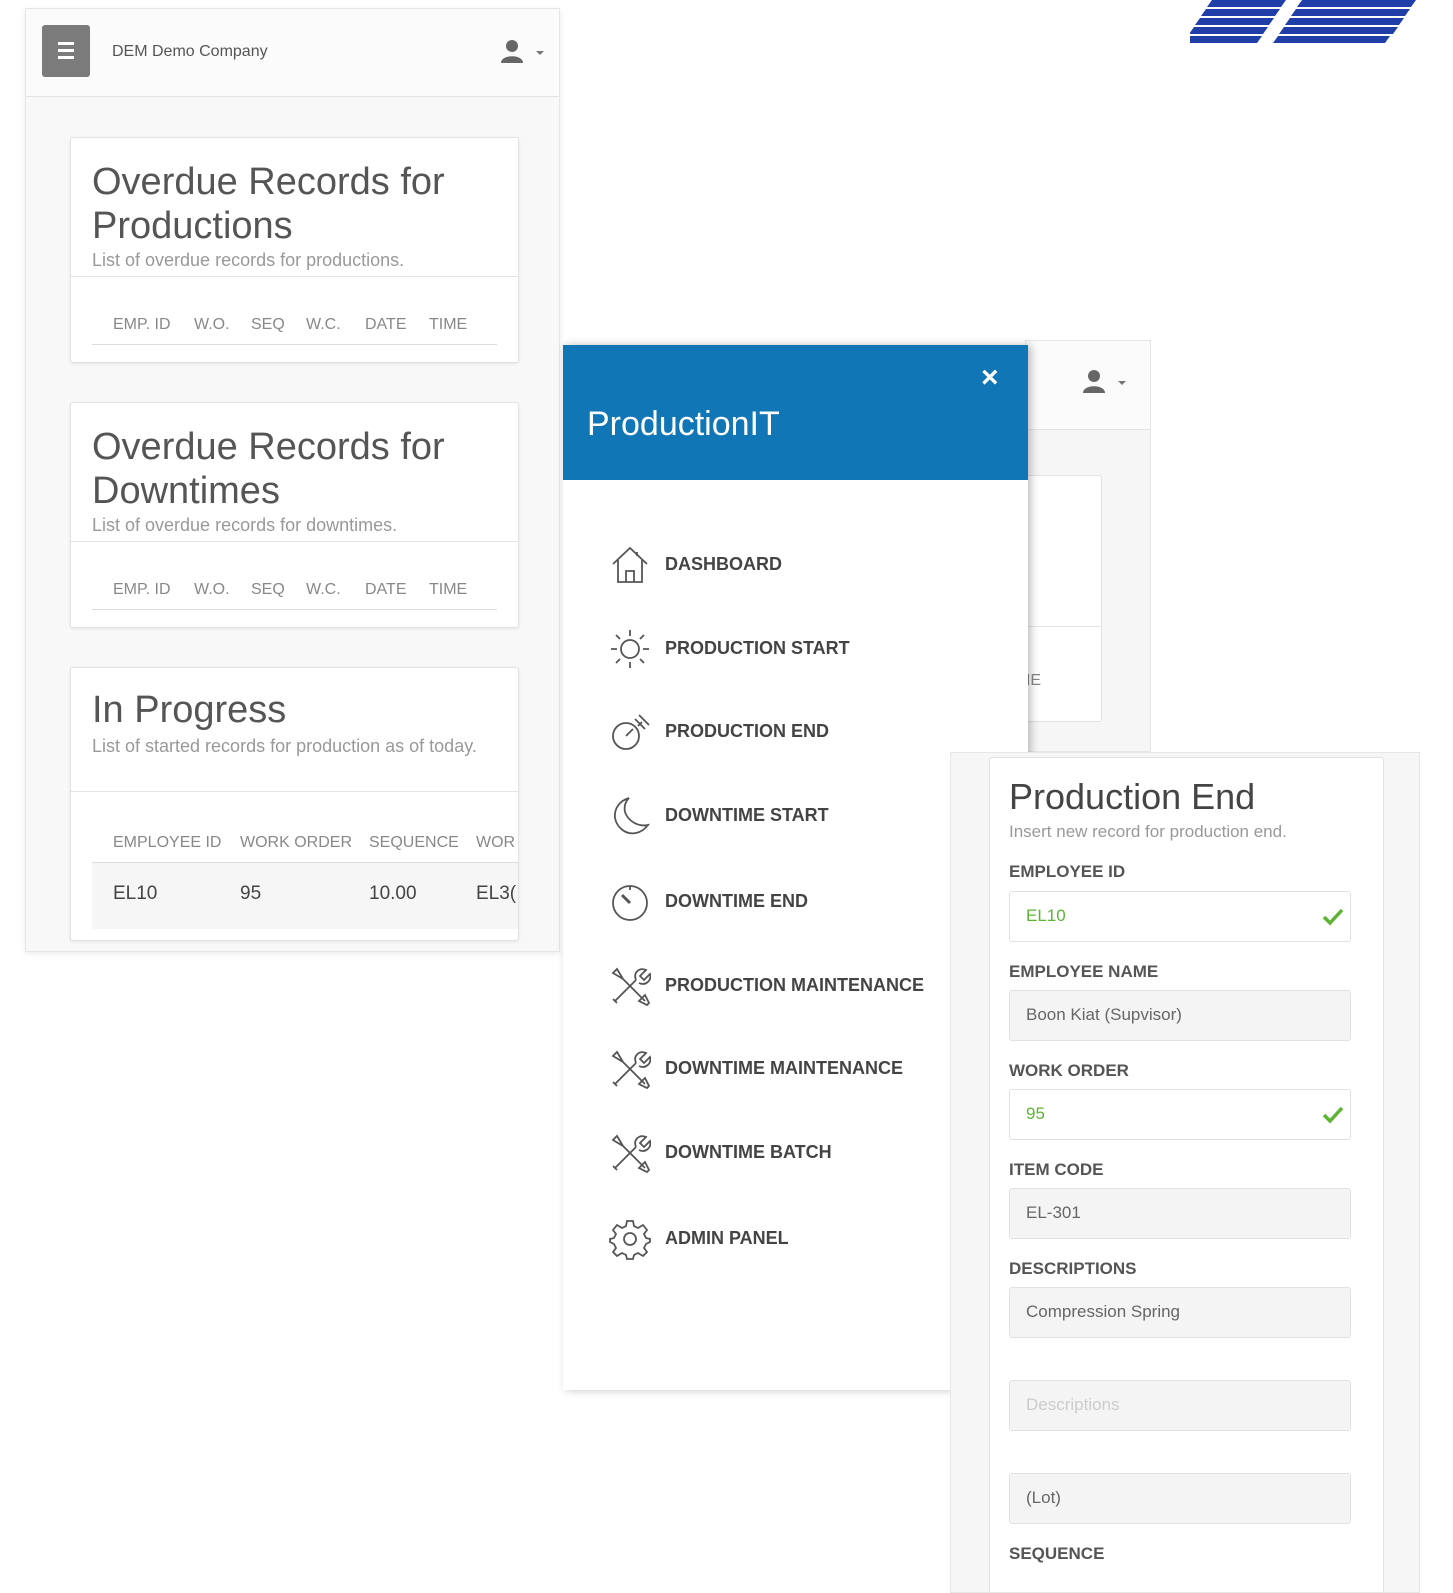 The image size is (1453, 1593). I want to click on employee-id-label: EMPLOYEE ID, so click(1067, 871).